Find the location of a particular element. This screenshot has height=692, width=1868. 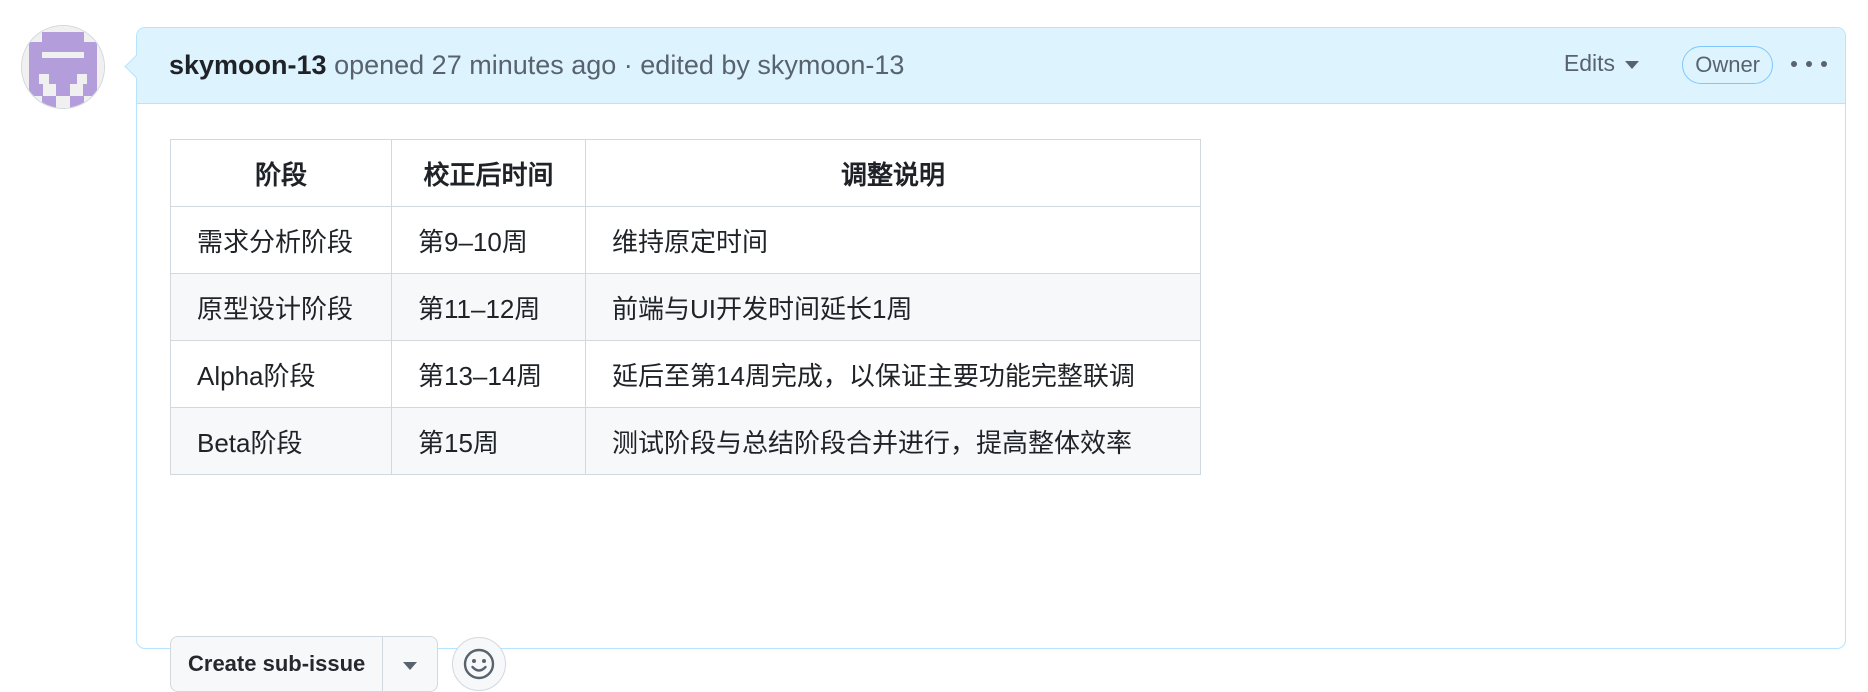

add-reaction-button is located at coordinates (479, 664).